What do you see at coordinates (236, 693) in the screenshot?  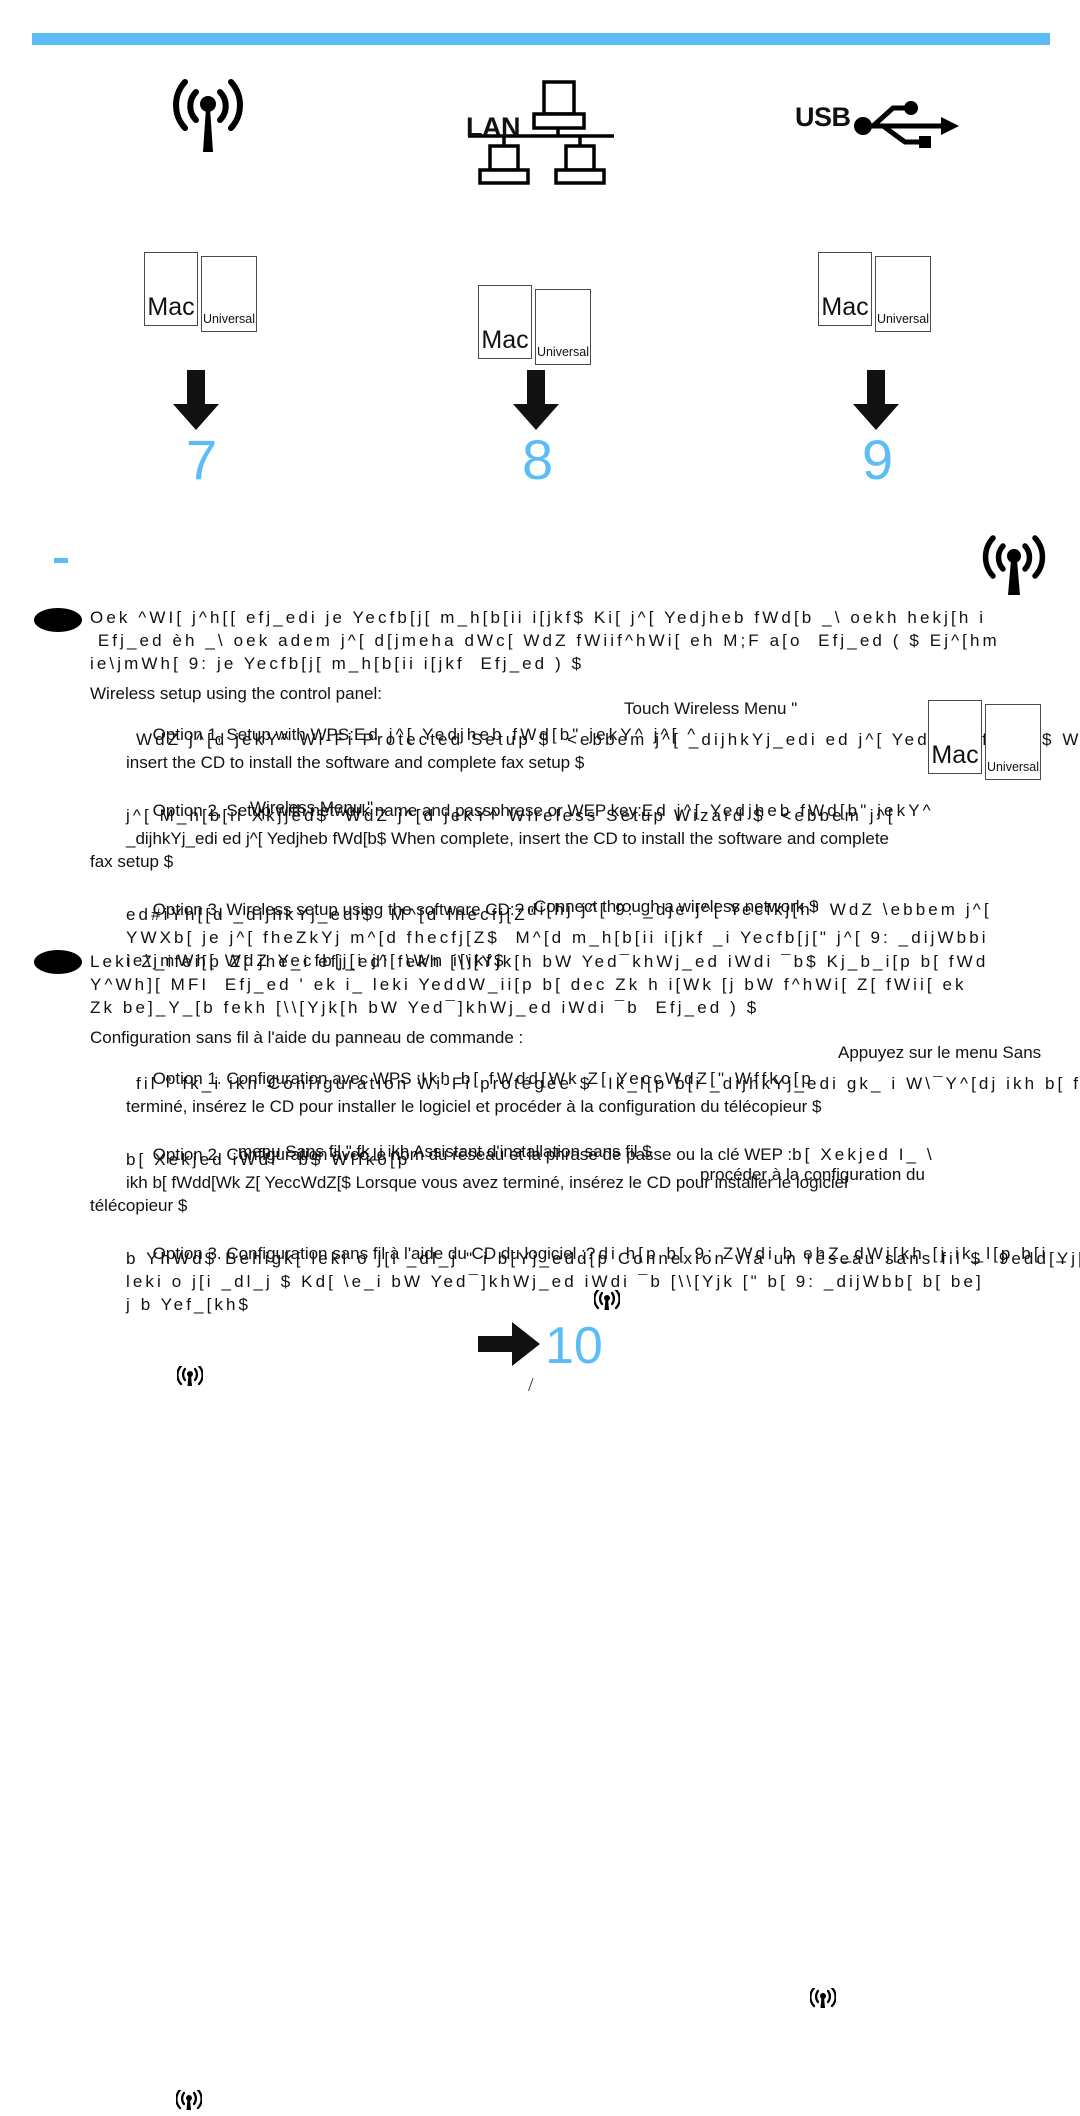 I see `english-heading: Wireless setup using the control panel:` at bounding box center [236, 693].